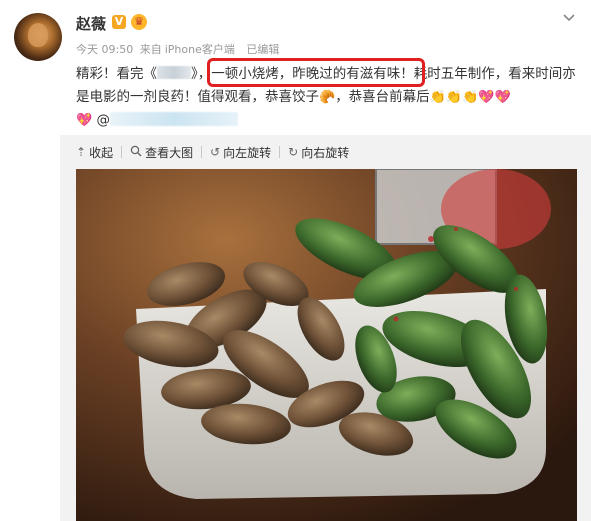 The image size is (591, 521). What do you see at coordinates (174, 72) in the screenshot?
I see `blurred-title` at bounding box center [174, 72].